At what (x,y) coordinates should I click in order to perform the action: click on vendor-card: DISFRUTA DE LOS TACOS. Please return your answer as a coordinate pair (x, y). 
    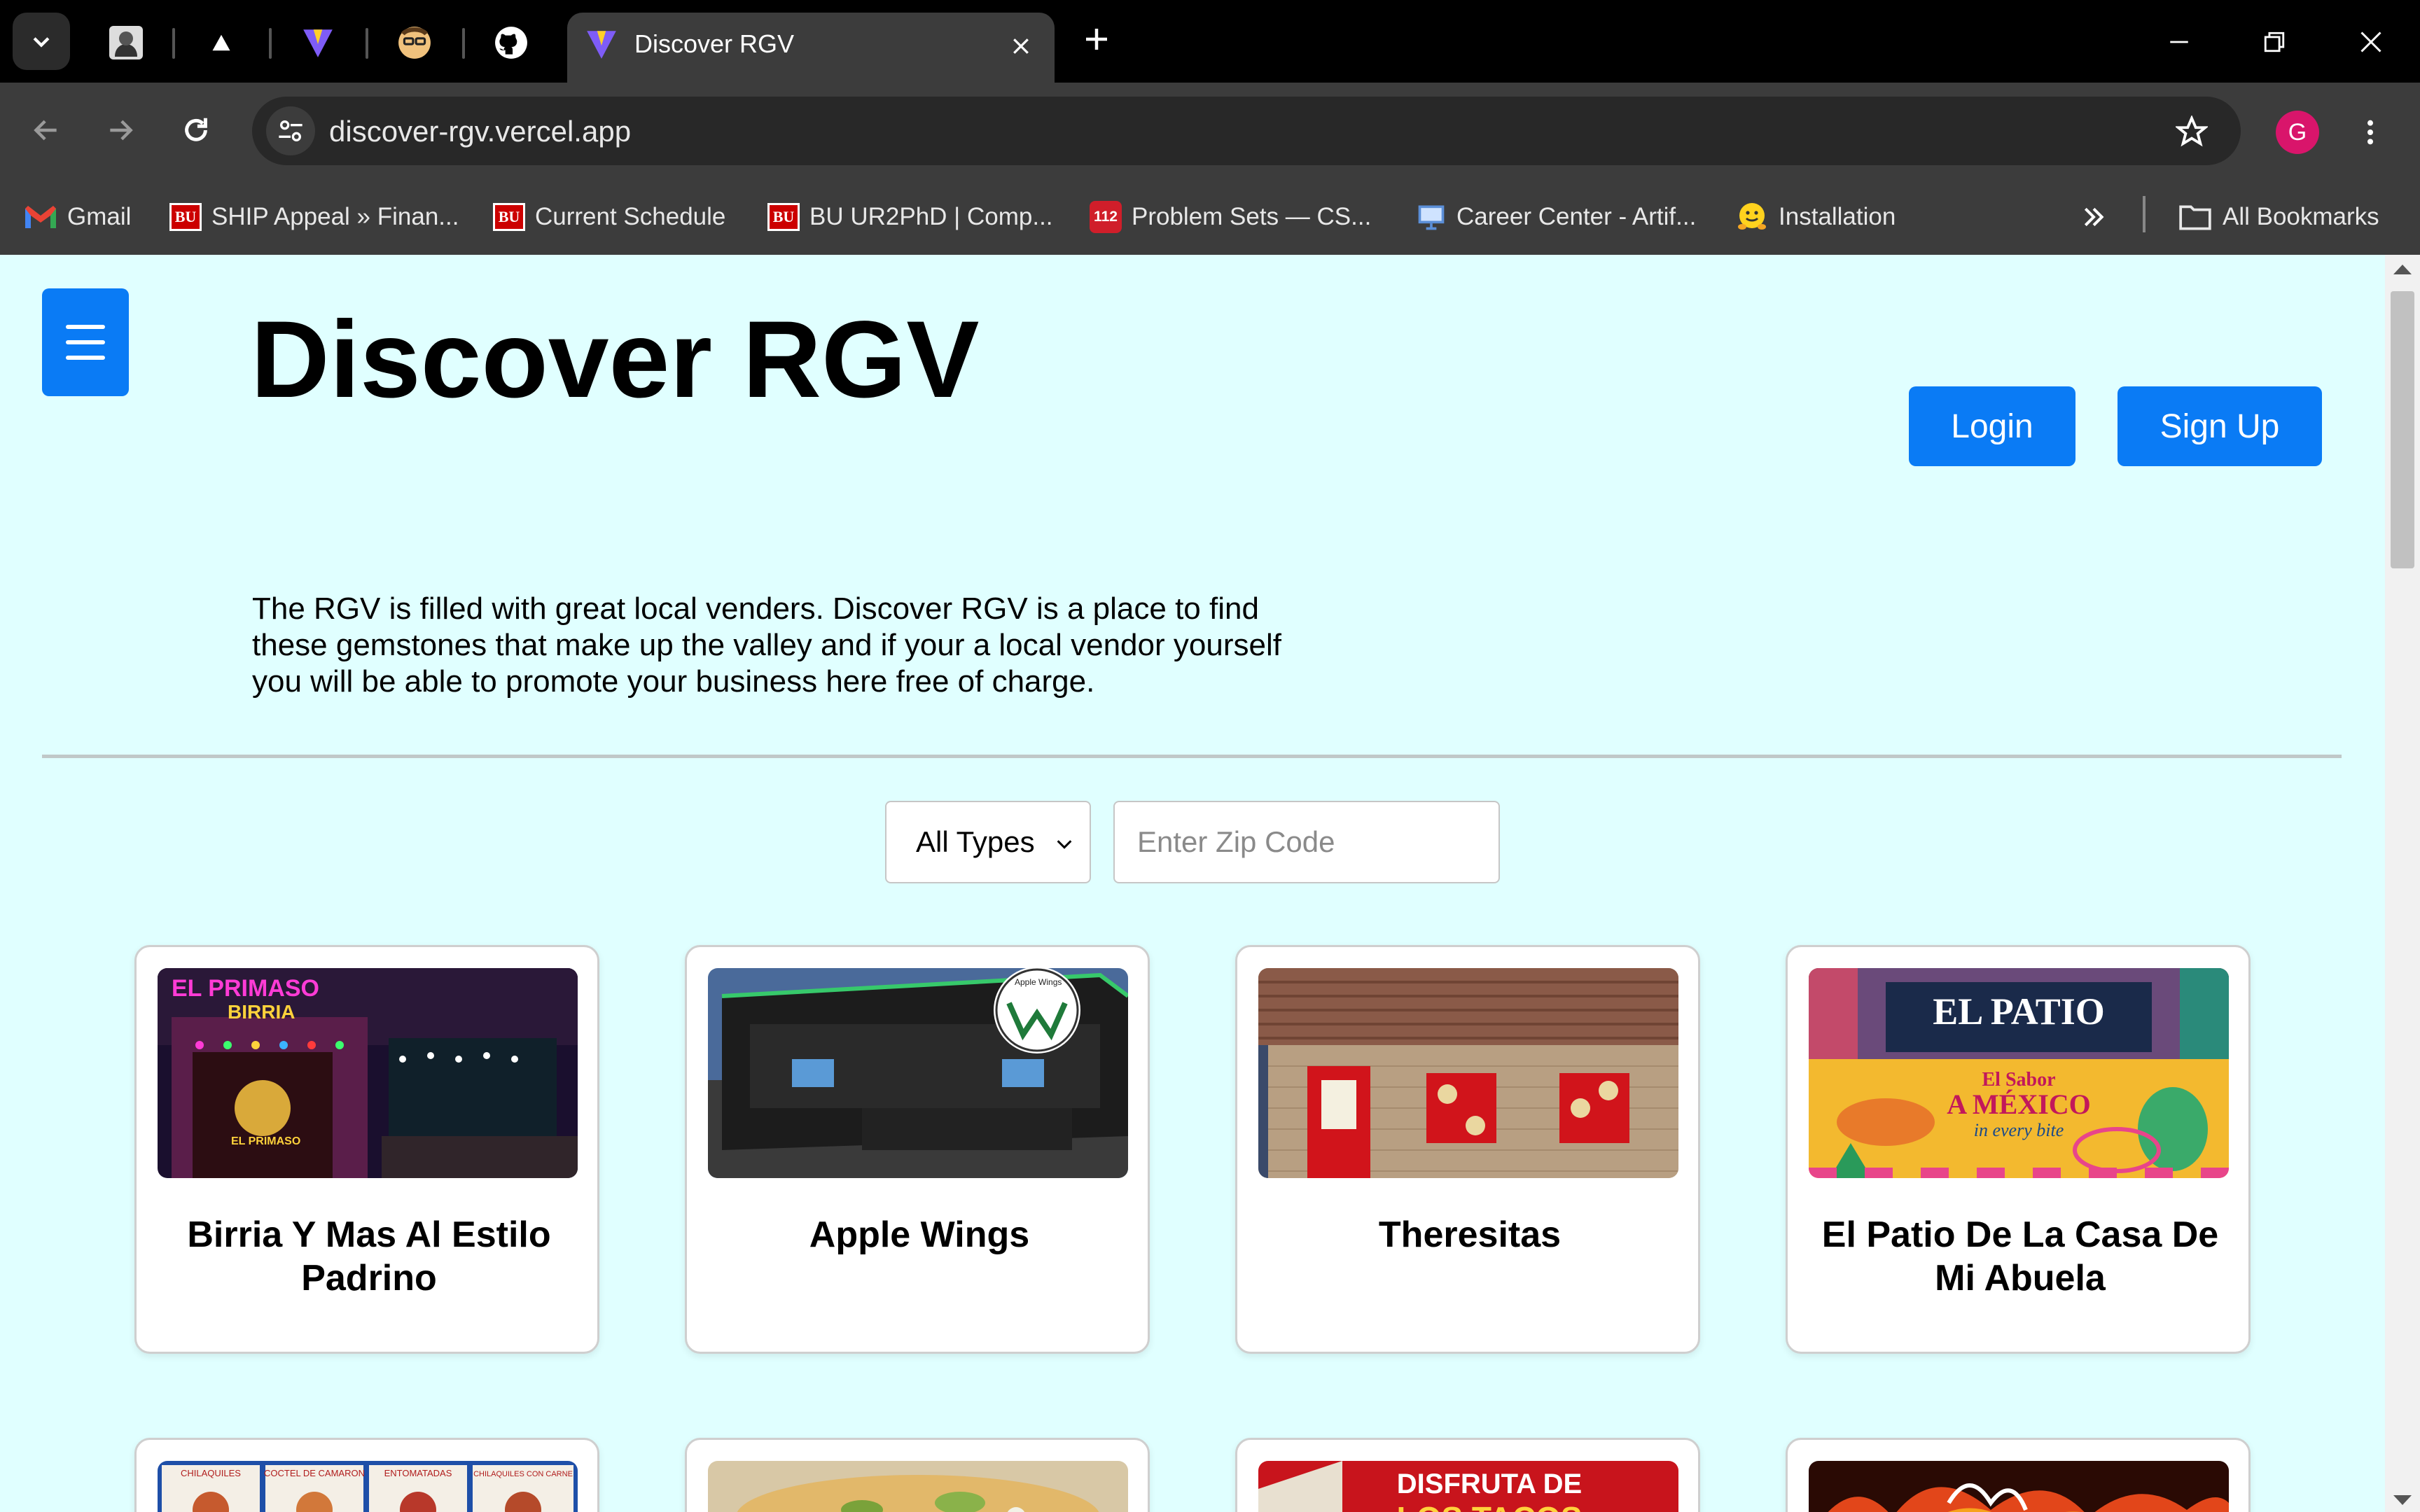
    Looking at the image, I should click on (1467, 1475).